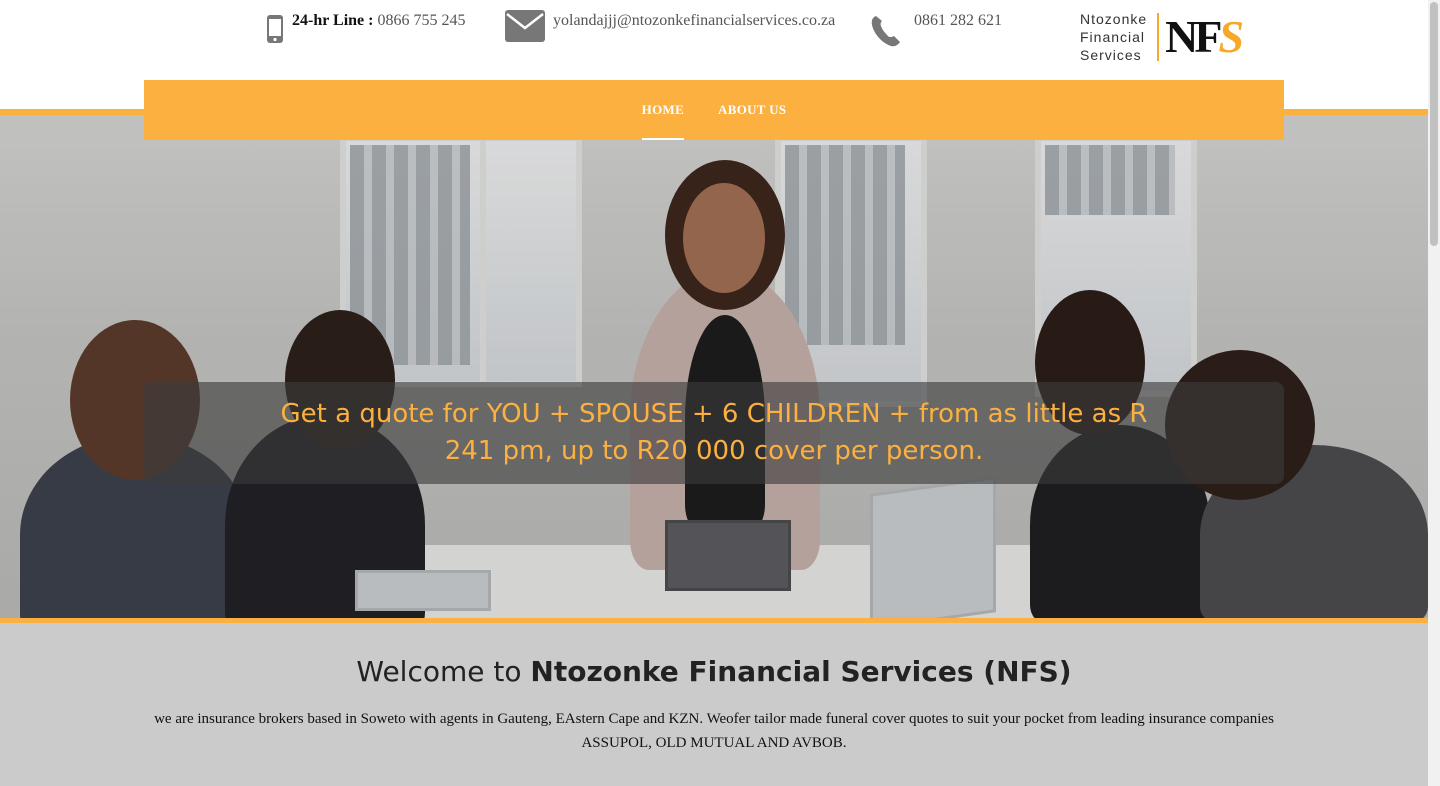 The width and height of the screenshot is (1440, 786). Describe the element at coordinates (1204, 36) in the screenshot. I see `logo-mark: NFS` at that location.